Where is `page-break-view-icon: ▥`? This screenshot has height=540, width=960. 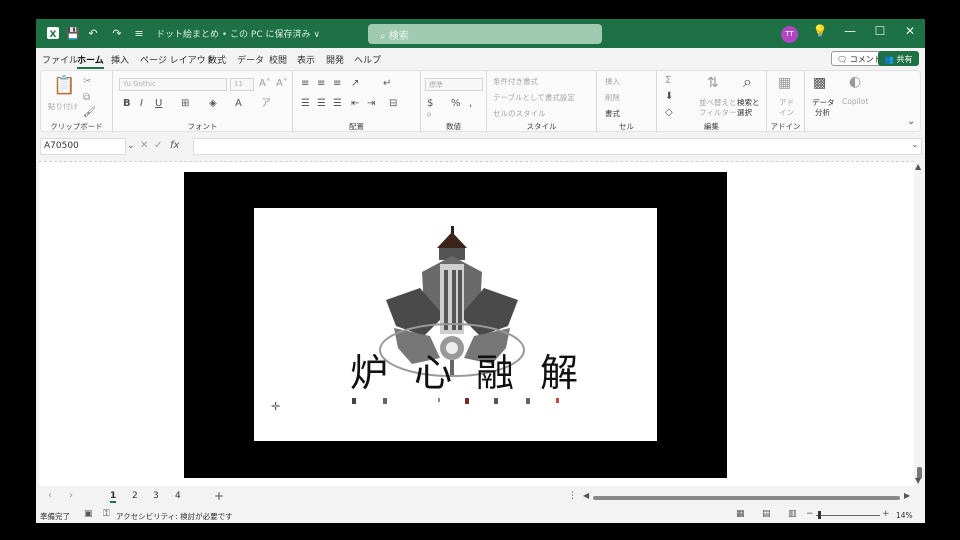 page-break-view-icon: ▥ is located at coordinates (792, 514).